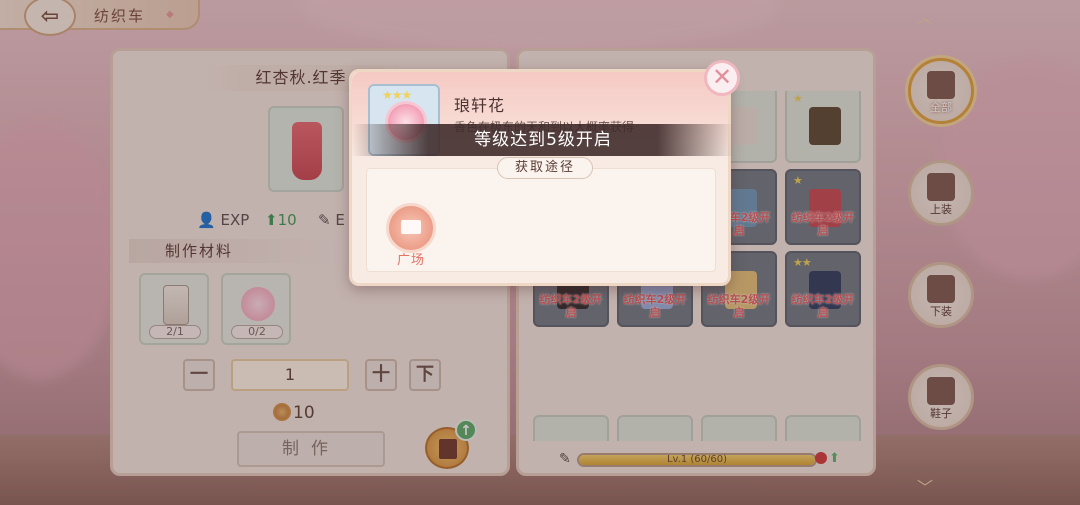 The width and height of the screenshot is (1080, 505). What do you see at coordinates (545, 168) in the screenshot?
I see `source-header: 获取途径` at bounding box center [545, 168].